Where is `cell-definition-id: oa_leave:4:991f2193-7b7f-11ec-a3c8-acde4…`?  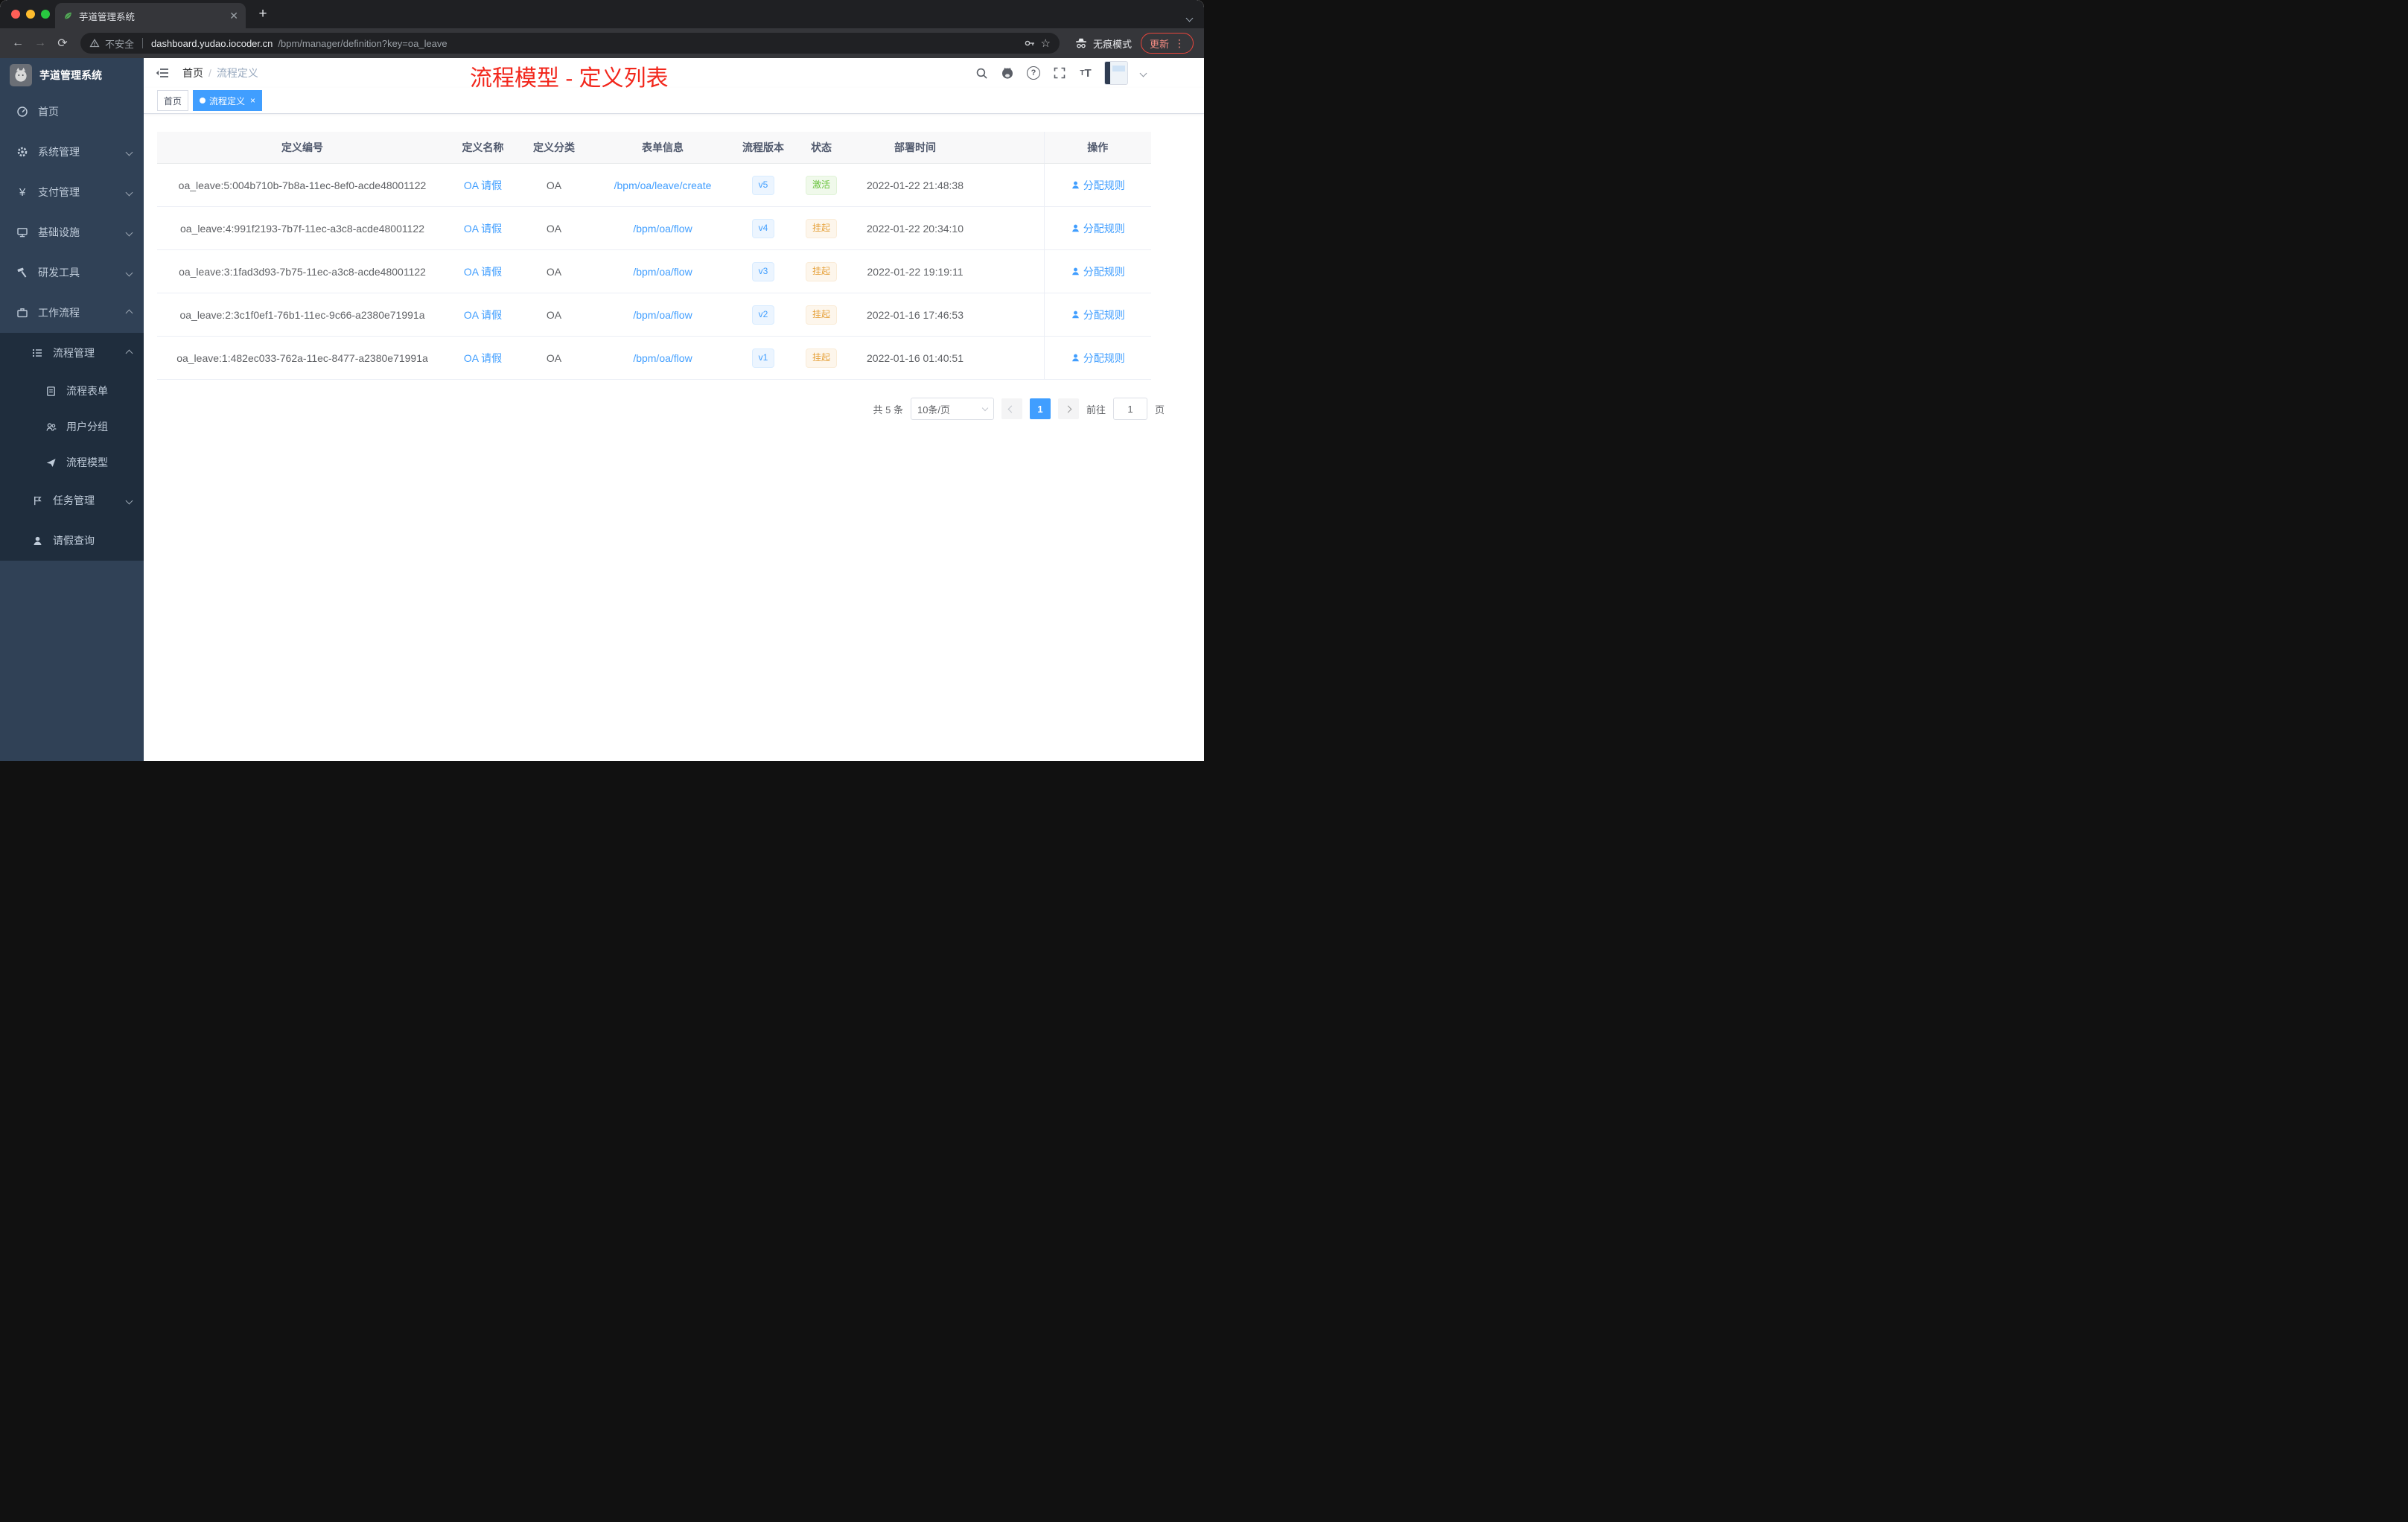
cell-definition-id: oa_leave:4:991f2193-7b7f-11ec-a3c8-acde4… is located at coordinates (302, 228).